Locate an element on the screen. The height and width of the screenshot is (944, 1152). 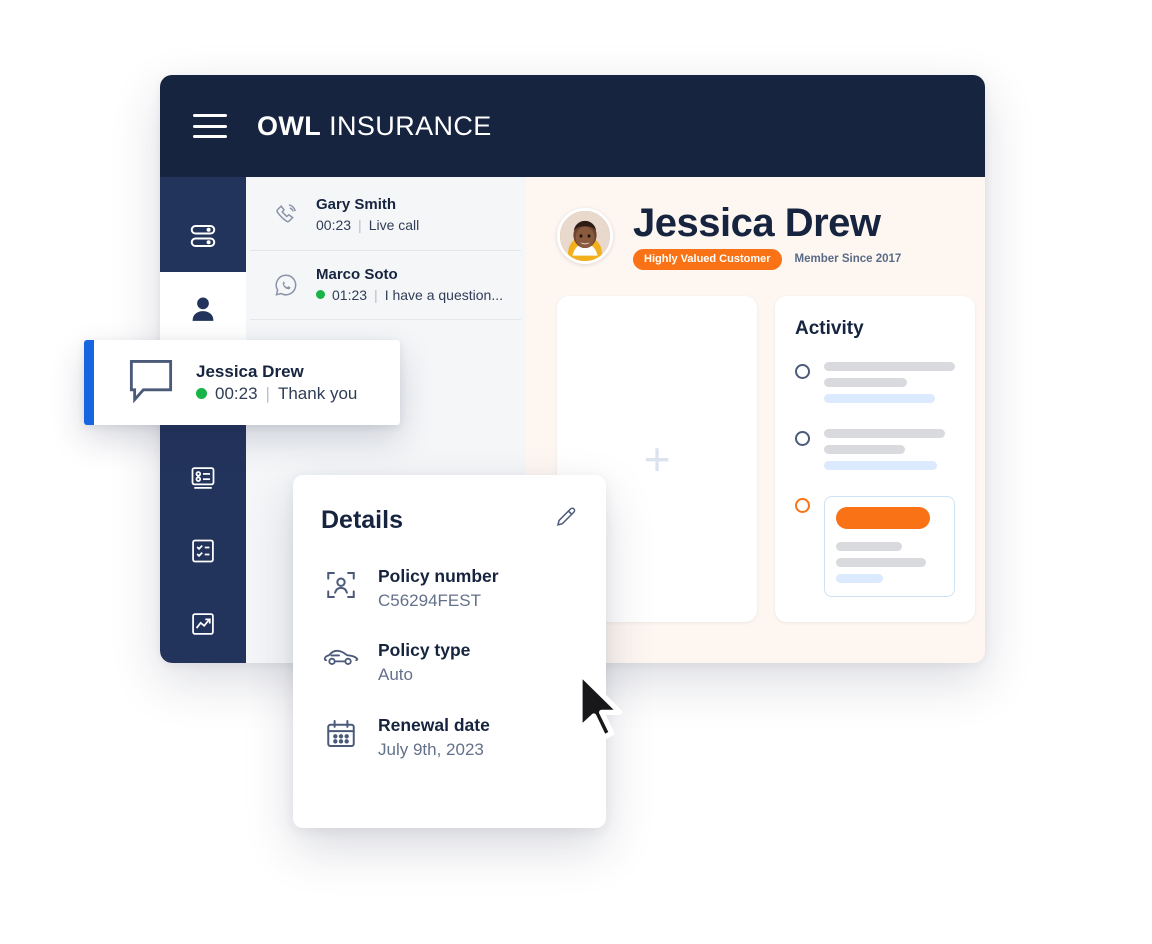
conversation-name: Gary Smith is located at coordinates (356, 204).